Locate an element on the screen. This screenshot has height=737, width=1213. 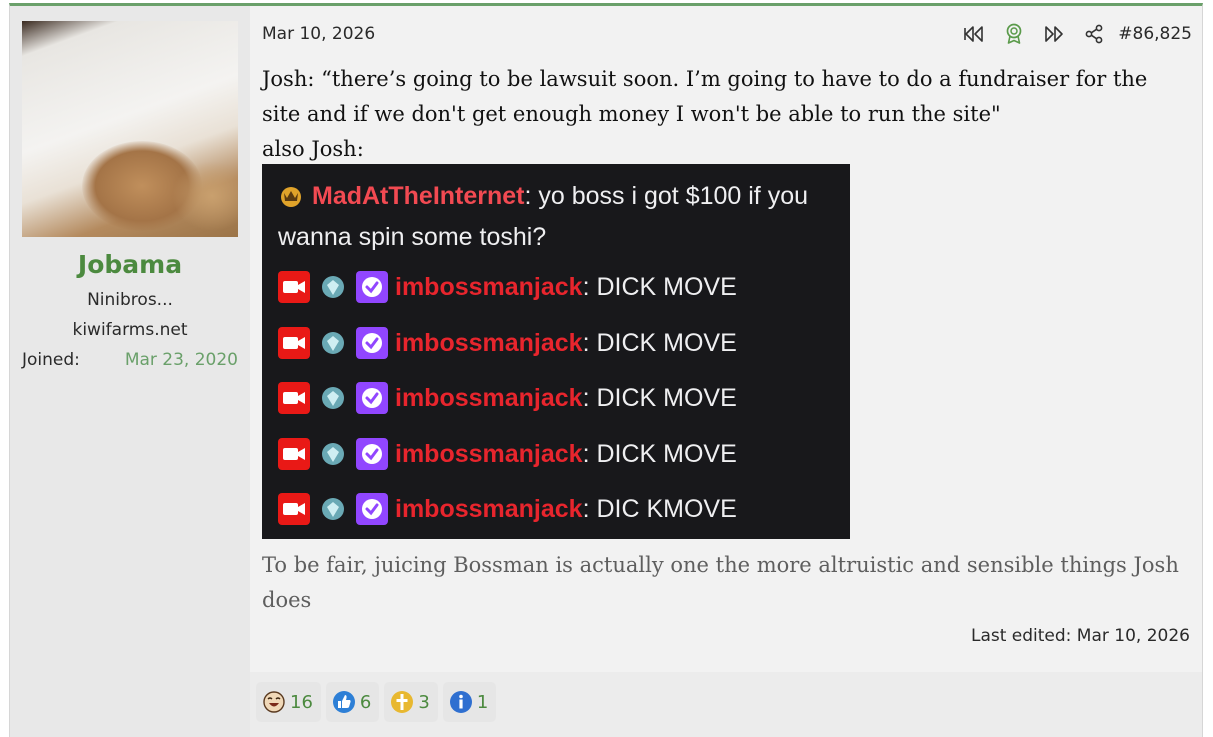
reaction-count: 16 is located at coordinates (301, 702).